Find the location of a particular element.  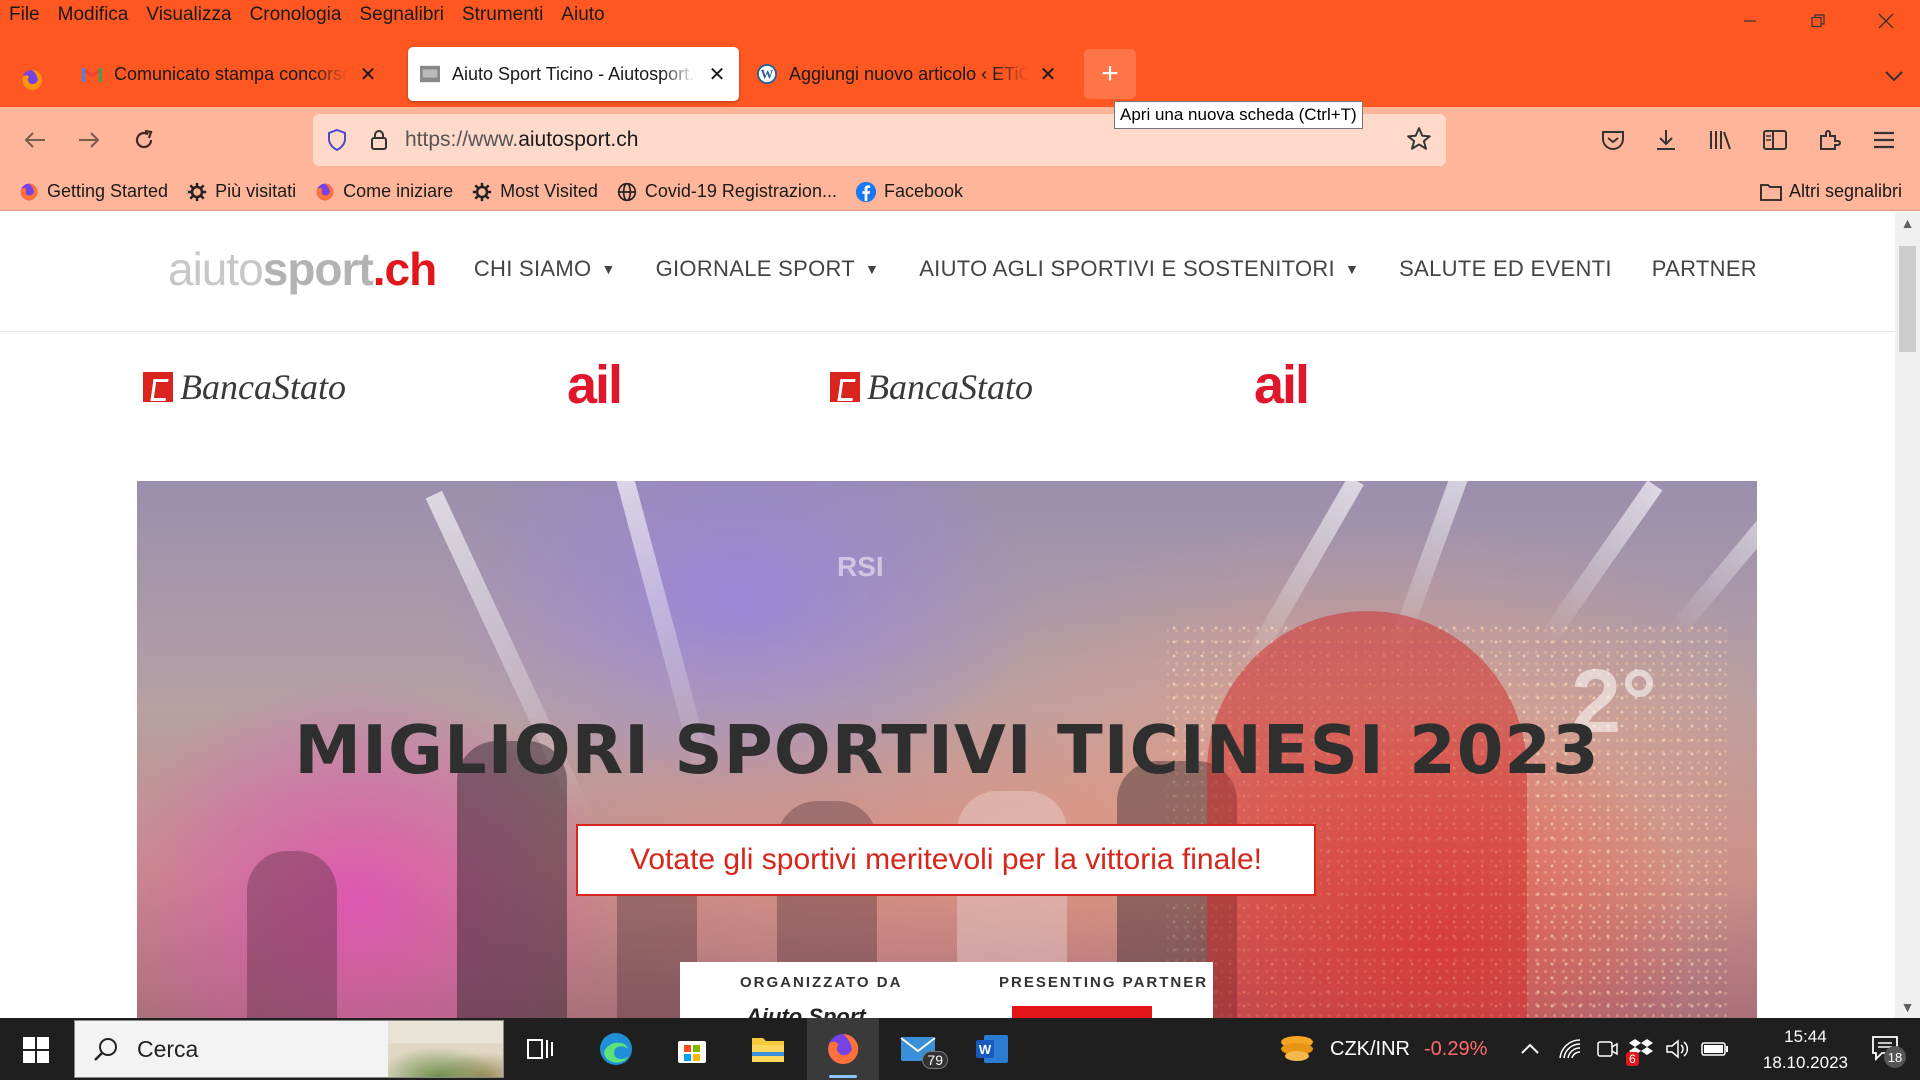

list-all-tabs-button is located at coordinates (1894, 75).